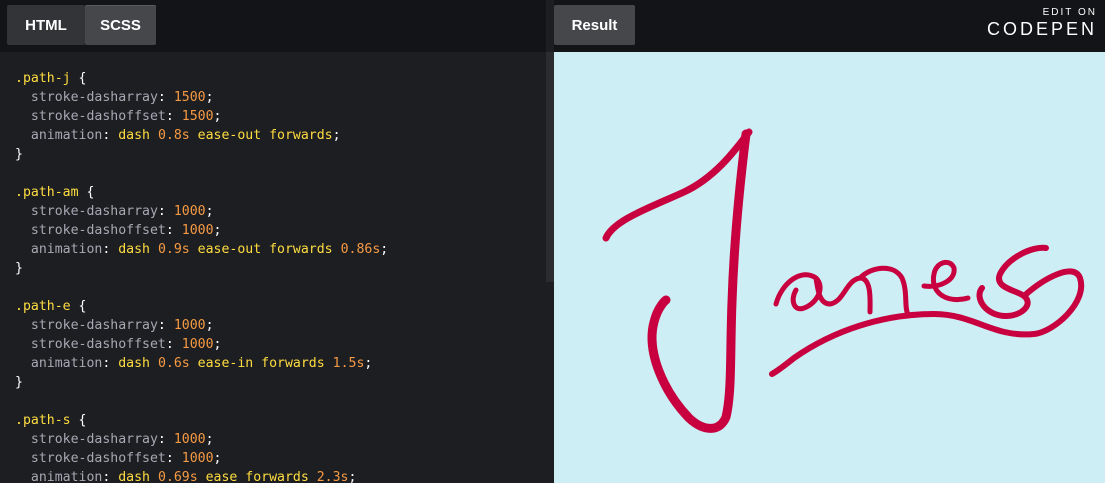 Image resolution: width=1105 pixels, height=483 pixels. Describe the element at coordinates (261, 363) in the screenshot. I see `code-token: ease-in forwards` at that location.